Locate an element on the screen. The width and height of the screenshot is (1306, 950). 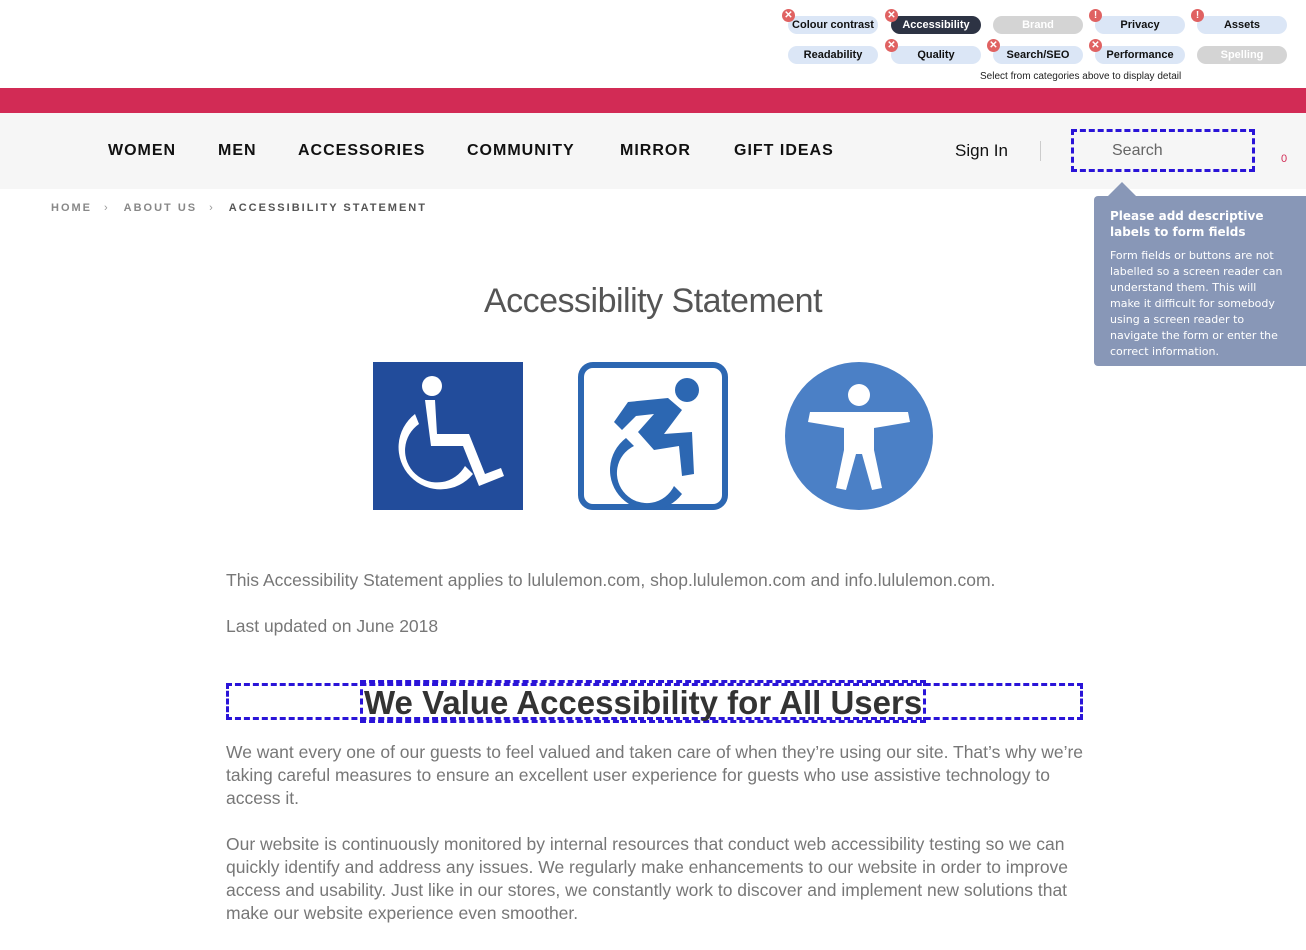
breadcrumb-current: ACCESSIBILITY STATEMENT is located at coordinates (327, 208).